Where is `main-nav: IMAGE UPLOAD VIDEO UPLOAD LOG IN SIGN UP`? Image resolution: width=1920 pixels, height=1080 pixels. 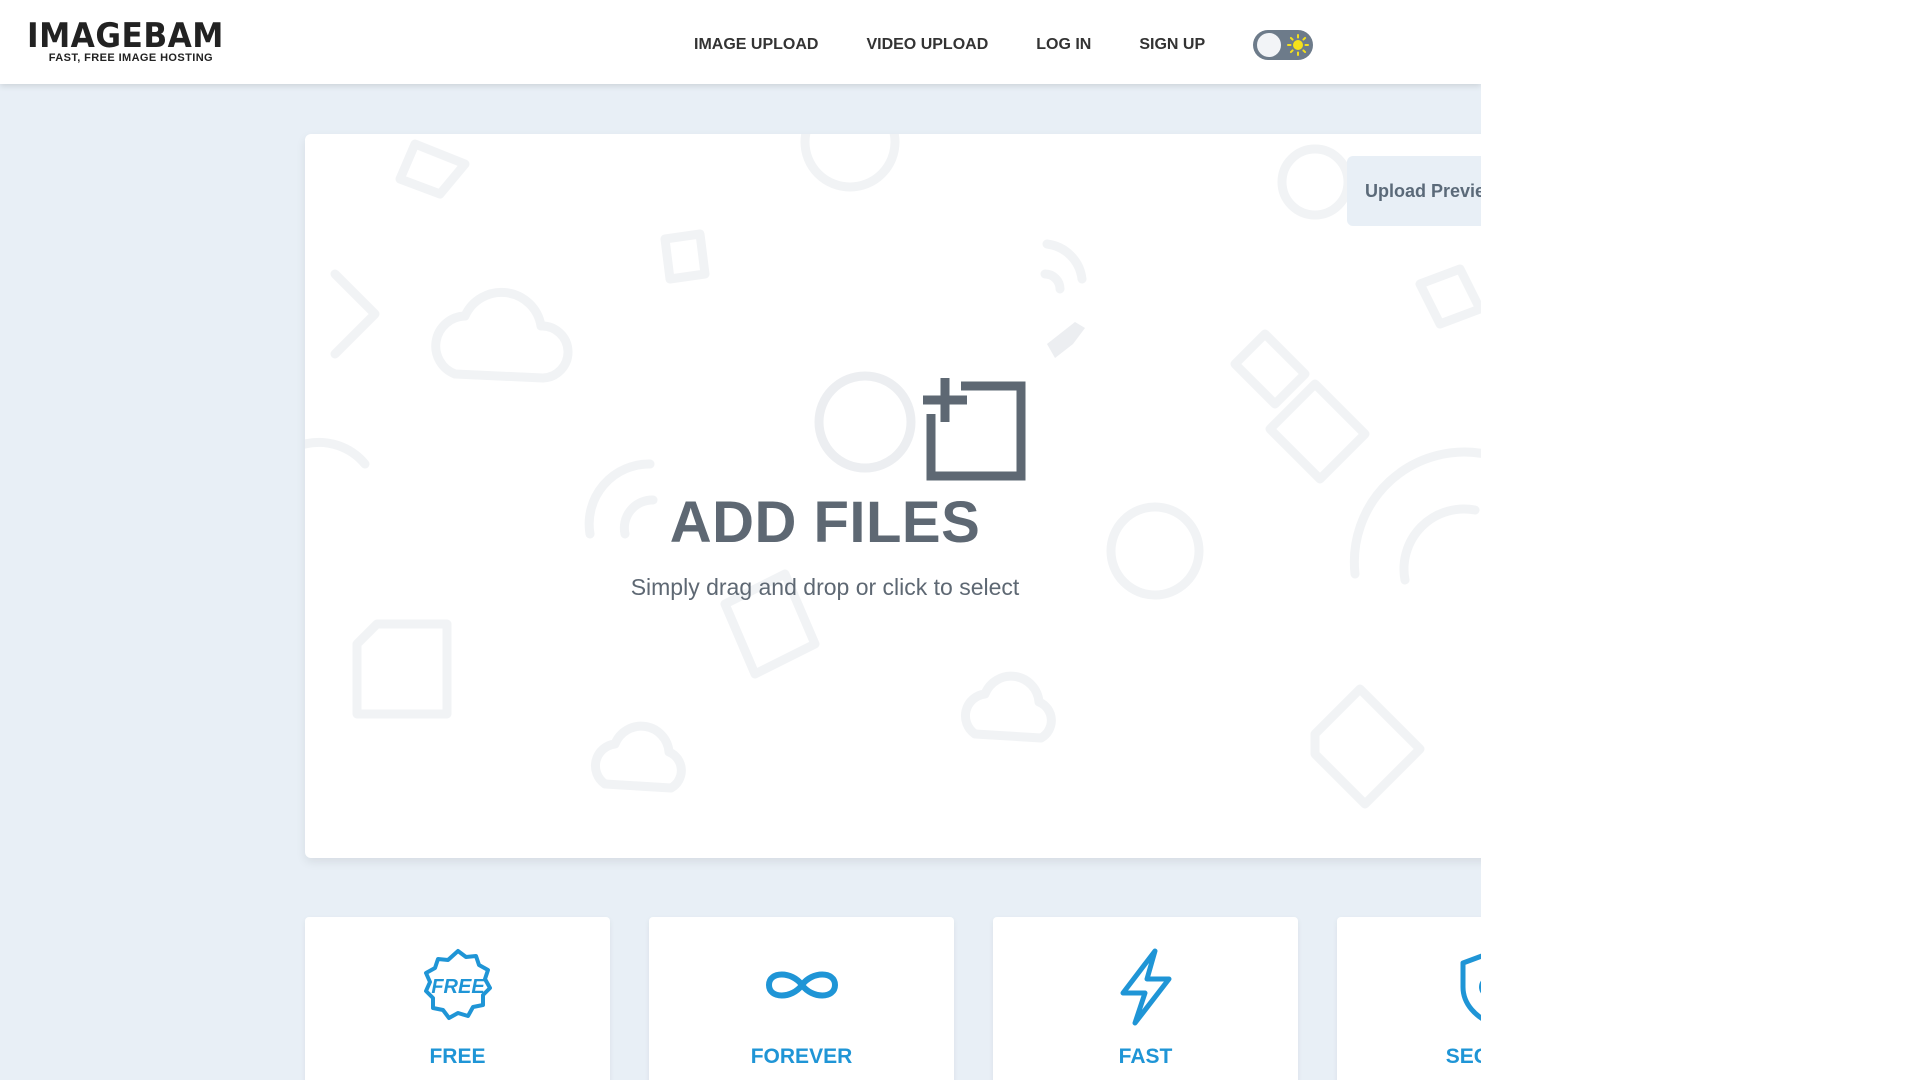
main-nav: IMAGE UPLOAD VIDEO UPLOAD LOG IN SIGN UP is located at coordinates (1004, 45).